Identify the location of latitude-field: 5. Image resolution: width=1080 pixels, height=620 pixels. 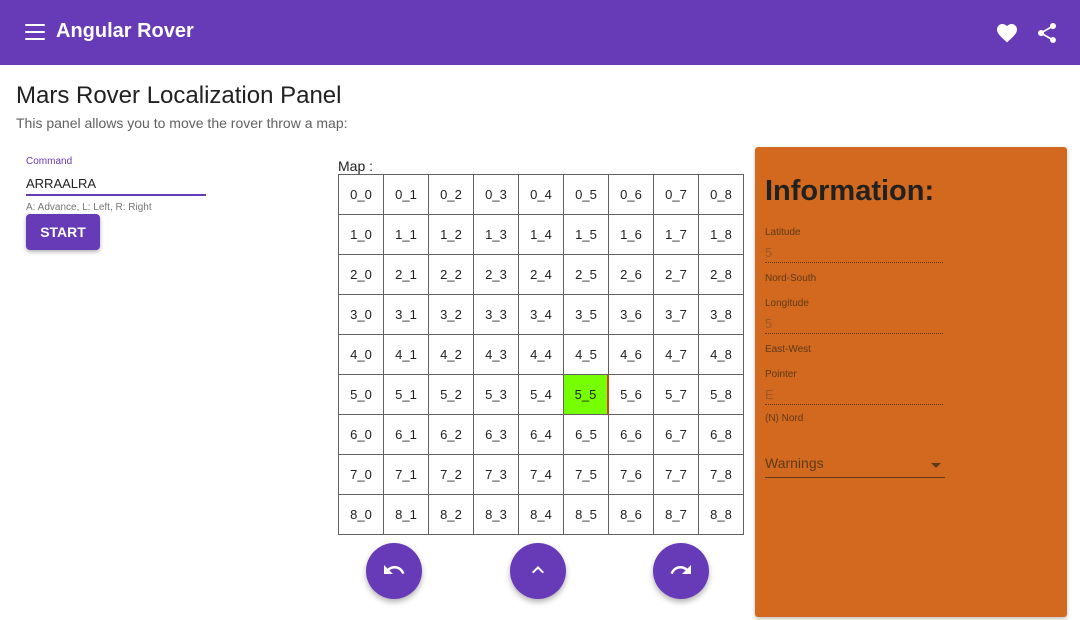
(854, 253).